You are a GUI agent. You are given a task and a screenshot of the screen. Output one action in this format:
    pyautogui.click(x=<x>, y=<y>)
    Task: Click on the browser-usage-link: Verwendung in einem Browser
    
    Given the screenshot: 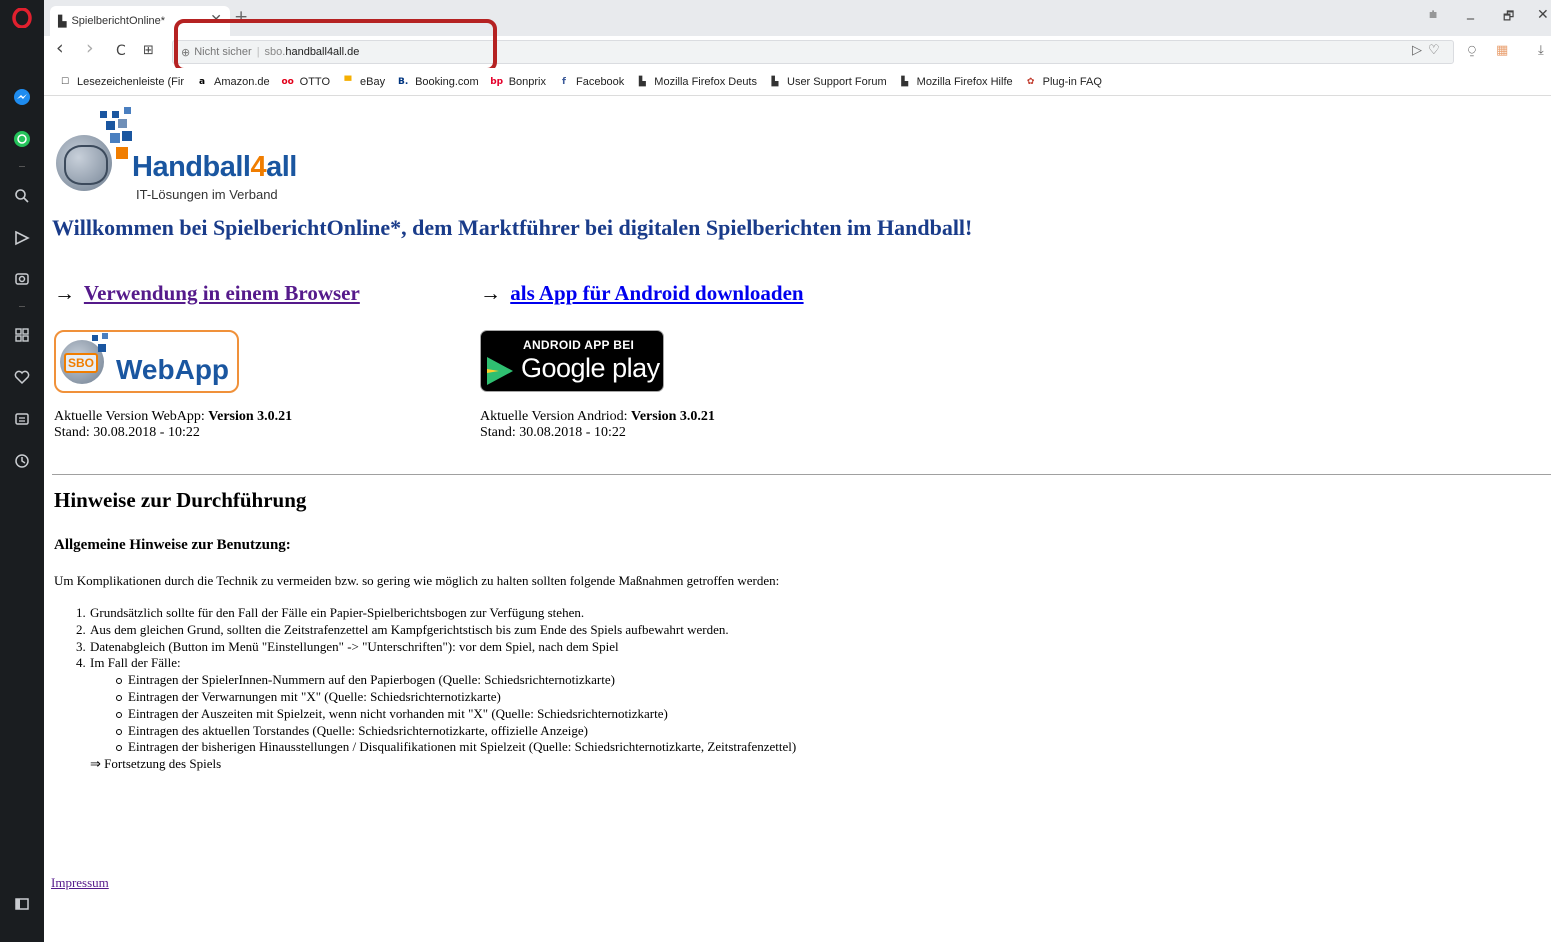 What is the action you would take?
    pyautogui.click(x=222, y=293)
    